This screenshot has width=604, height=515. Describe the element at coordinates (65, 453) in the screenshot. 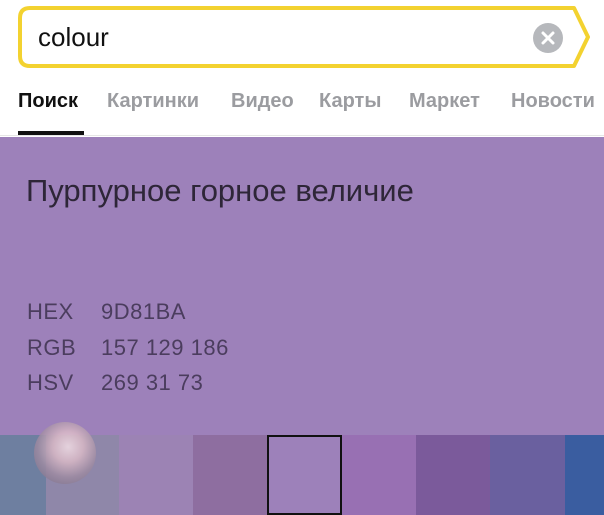

I see `avatar` at that location.